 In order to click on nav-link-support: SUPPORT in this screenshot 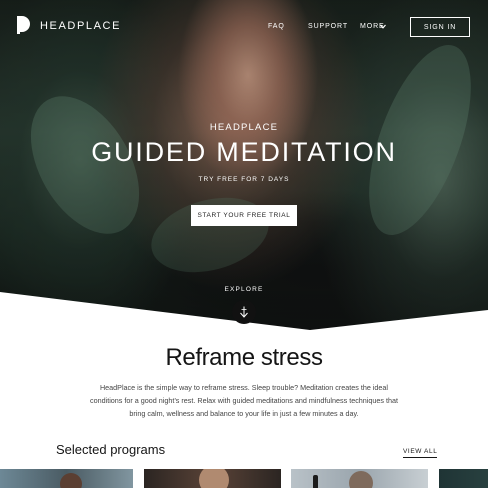, I will do `click(328, 26)`.